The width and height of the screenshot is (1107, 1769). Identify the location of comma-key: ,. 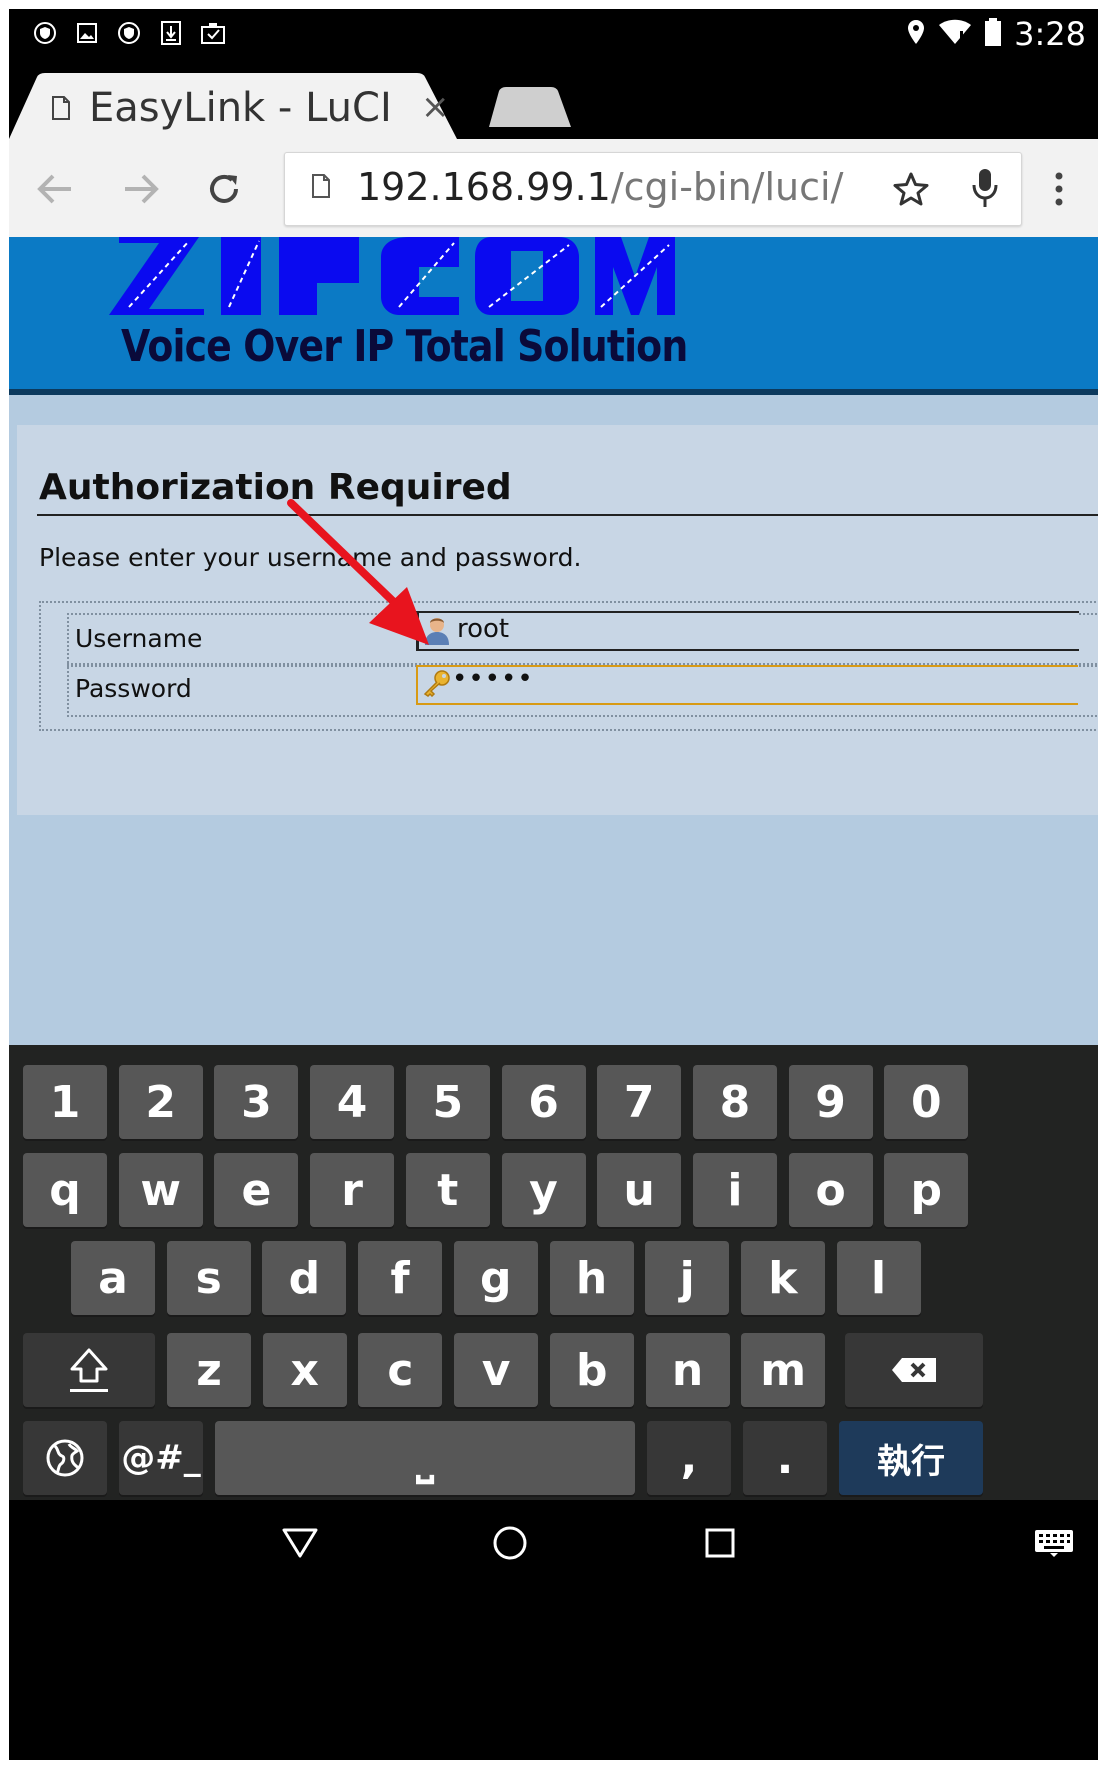
(689, 1458).